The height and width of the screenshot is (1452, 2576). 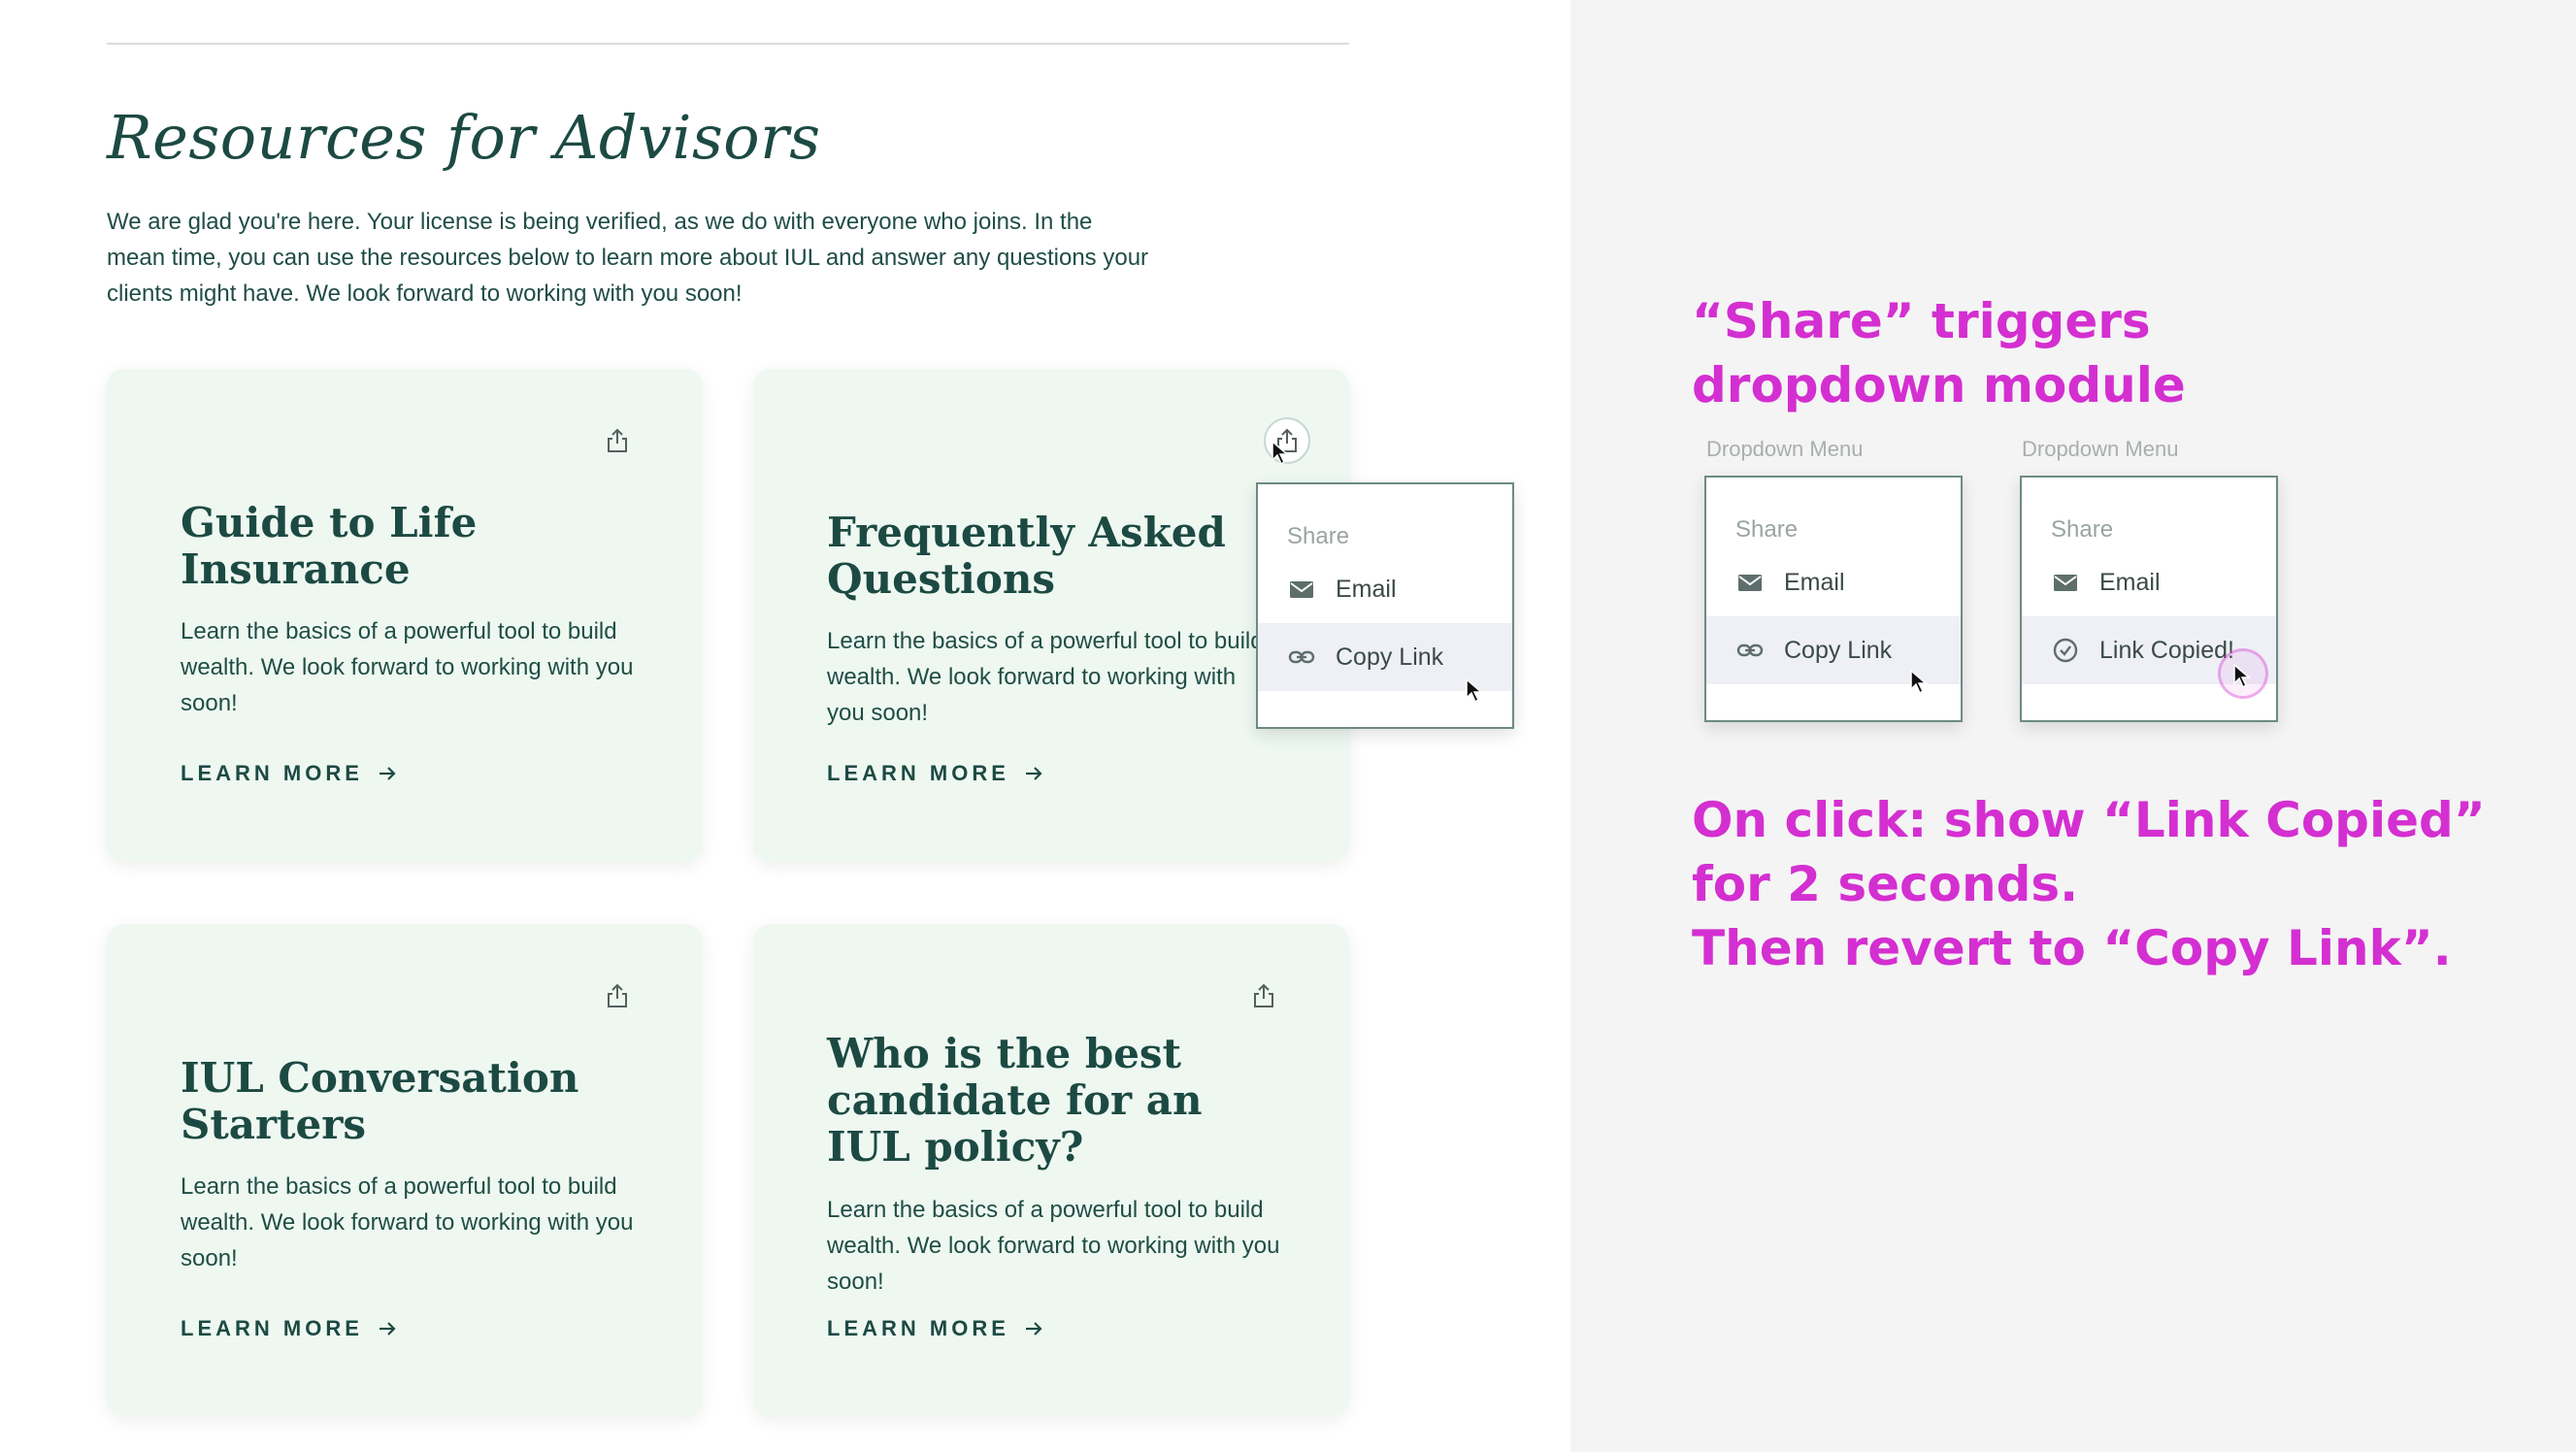 I want to click on card-title: Frequently Asked Questions, so click(x=1026, y=556).